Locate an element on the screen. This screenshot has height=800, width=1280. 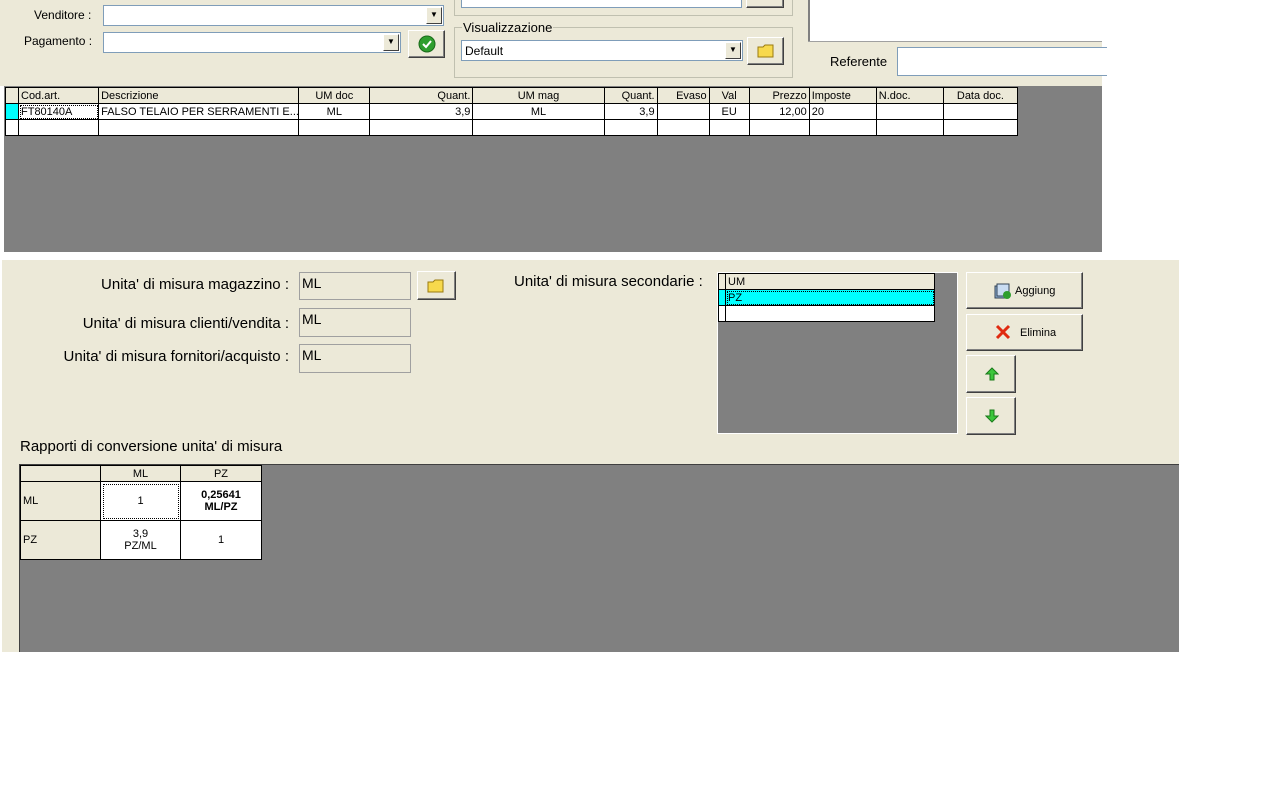
cell-imposte is located at coordinates (842, 127).